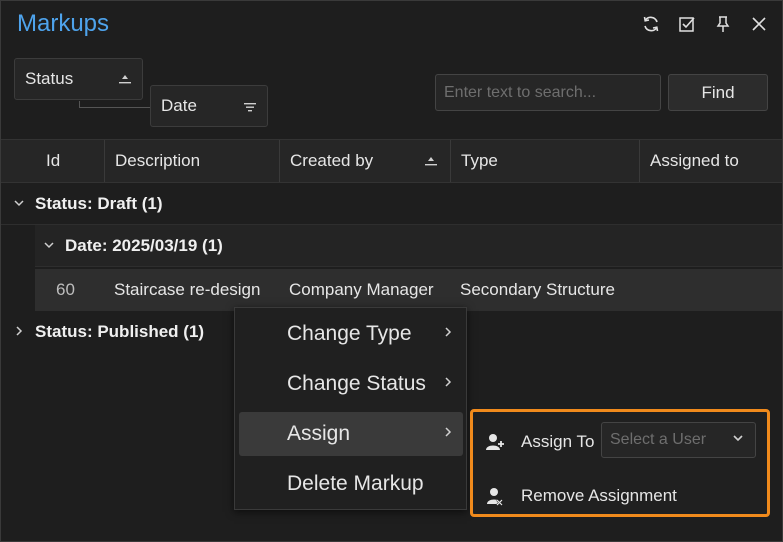 The height and width of the screenshot is (542, 783). I want to click on search-input, so click(548, 92).